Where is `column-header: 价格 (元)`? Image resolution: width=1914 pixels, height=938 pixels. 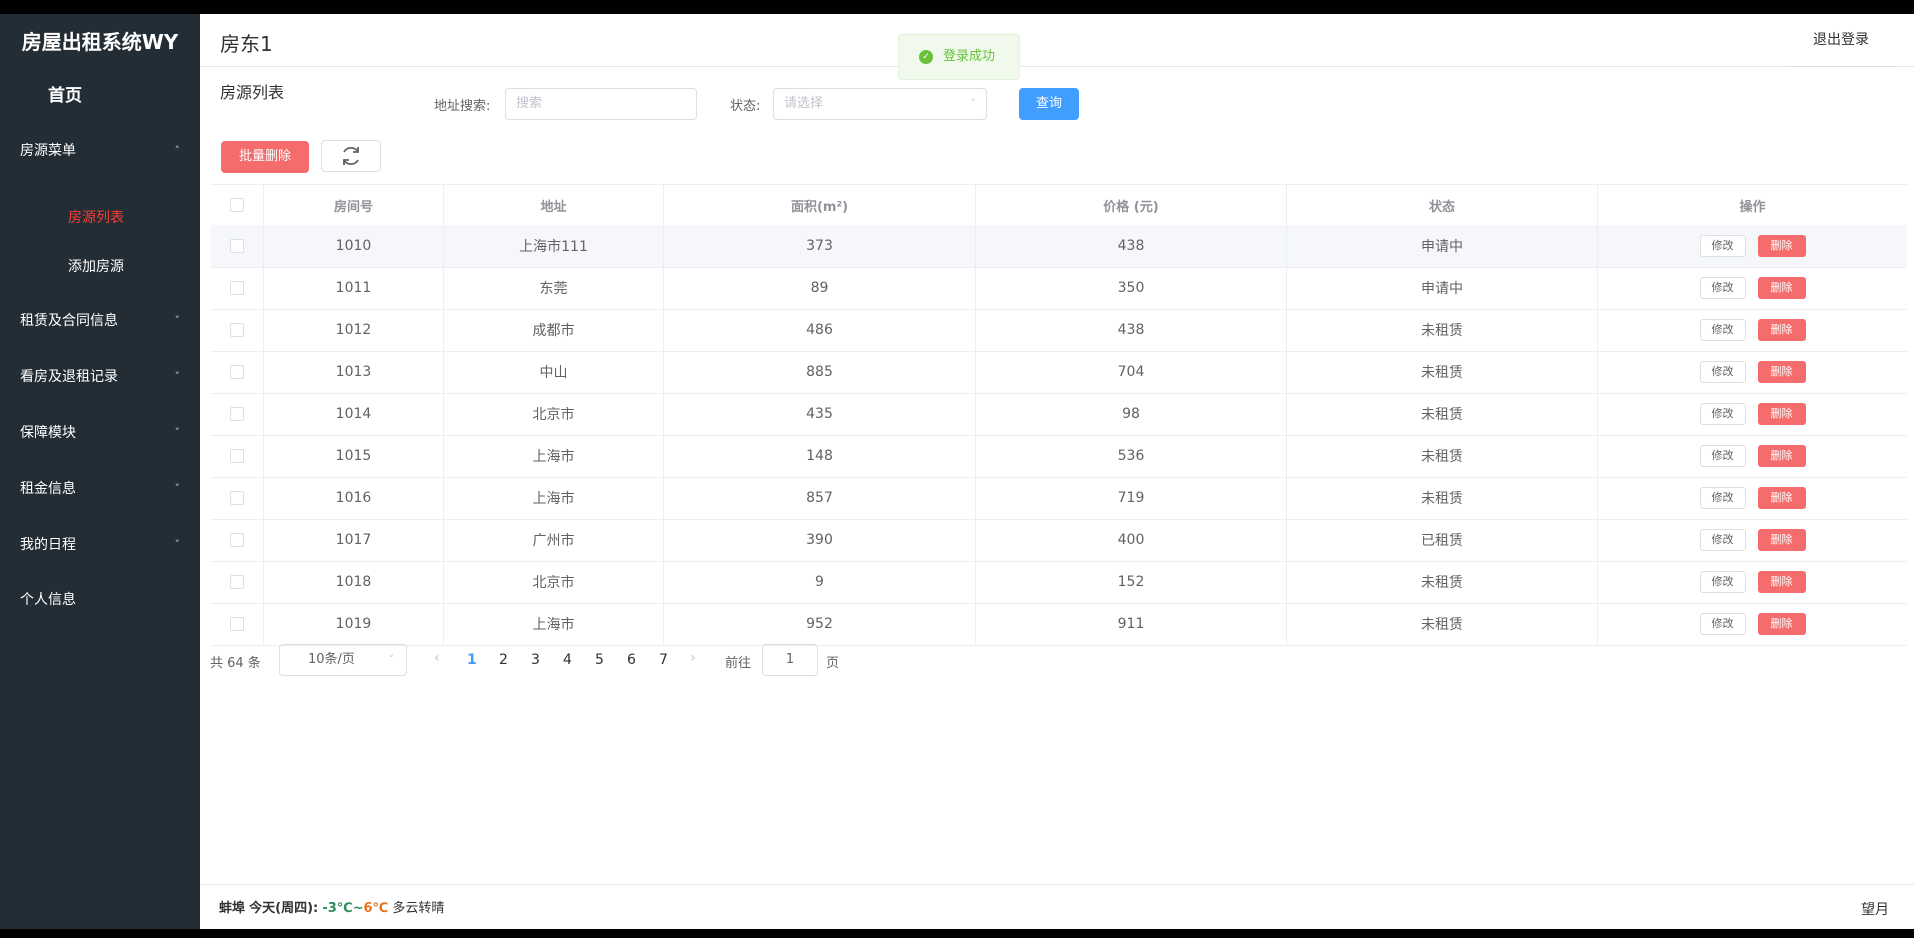 column-header: 价格 (元) is located at coordinates (1131, 205).